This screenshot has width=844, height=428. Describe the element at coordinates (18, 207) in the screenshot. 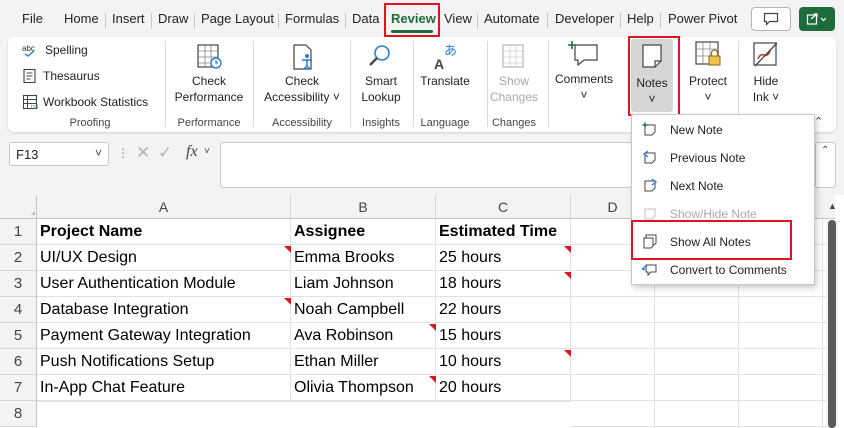

I see `select-all-corner` at that location.